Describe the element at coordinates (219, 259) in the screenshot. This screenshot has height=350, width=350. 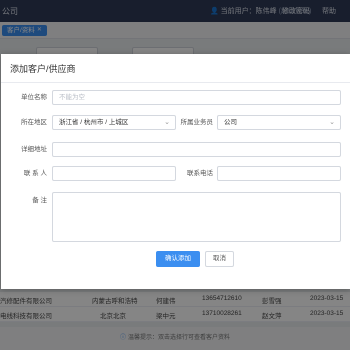
I see `cancel-button: 取消` at that location.